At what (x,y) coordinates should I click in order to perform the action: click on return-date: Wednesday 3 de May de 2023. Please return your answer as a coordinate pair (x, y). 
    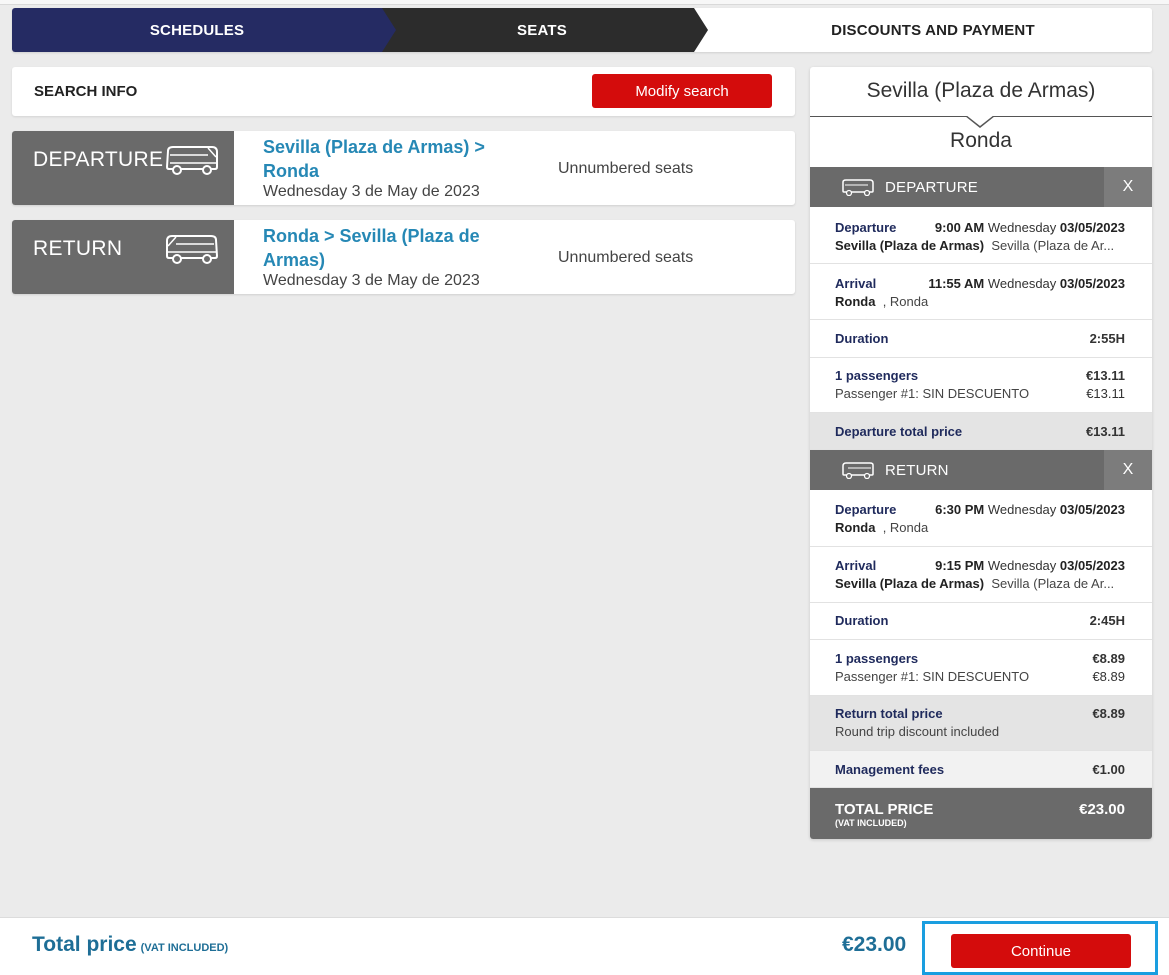
    Looking at the image, I should click on (371, 280).